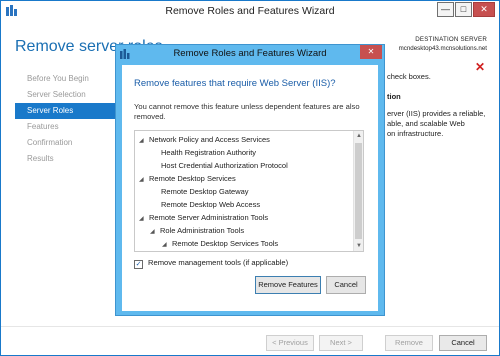  I want to click on tree-item: ◢ Role Administration Tools, so click(197, 230).